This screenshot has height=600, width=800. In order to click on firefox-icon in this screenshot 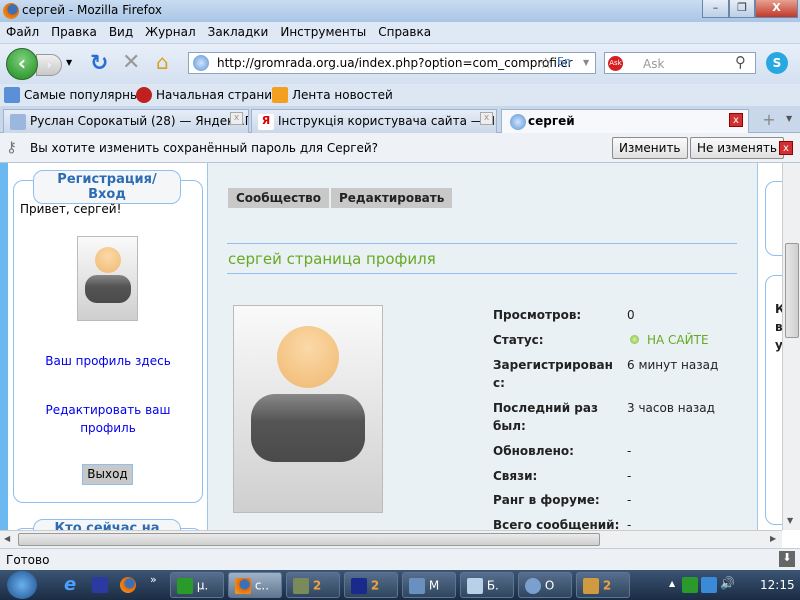, I will do `click(243, 586)`.